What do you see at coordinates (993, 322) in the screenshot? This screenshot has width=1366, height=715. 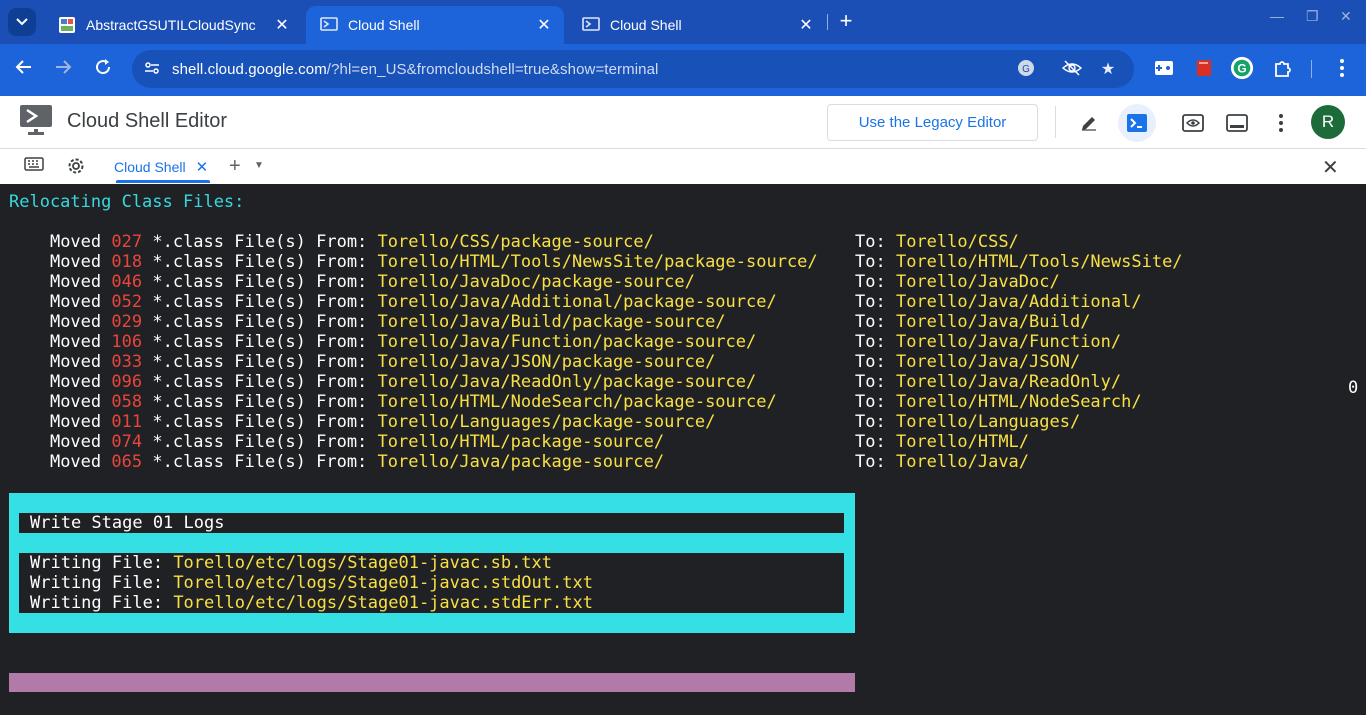 I see `to-path: Torello/Java/Build/` at bounding box center [993, 322].